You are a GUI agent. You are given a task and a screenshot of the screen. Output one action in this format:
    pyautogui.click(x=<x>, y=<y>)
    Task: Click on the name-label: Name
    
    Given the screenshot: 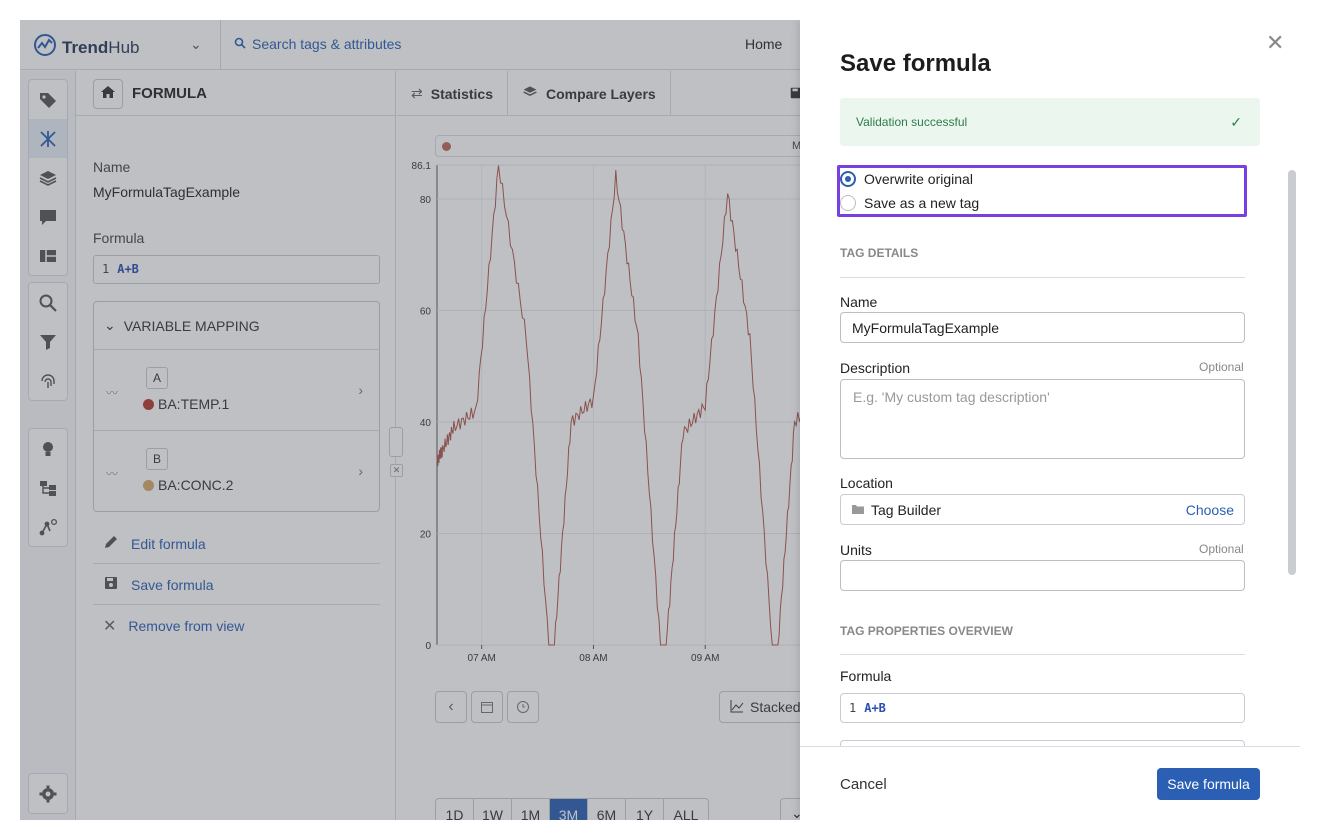 What is the action you would take?
    pyautogui.click(x=859, y=302)
    